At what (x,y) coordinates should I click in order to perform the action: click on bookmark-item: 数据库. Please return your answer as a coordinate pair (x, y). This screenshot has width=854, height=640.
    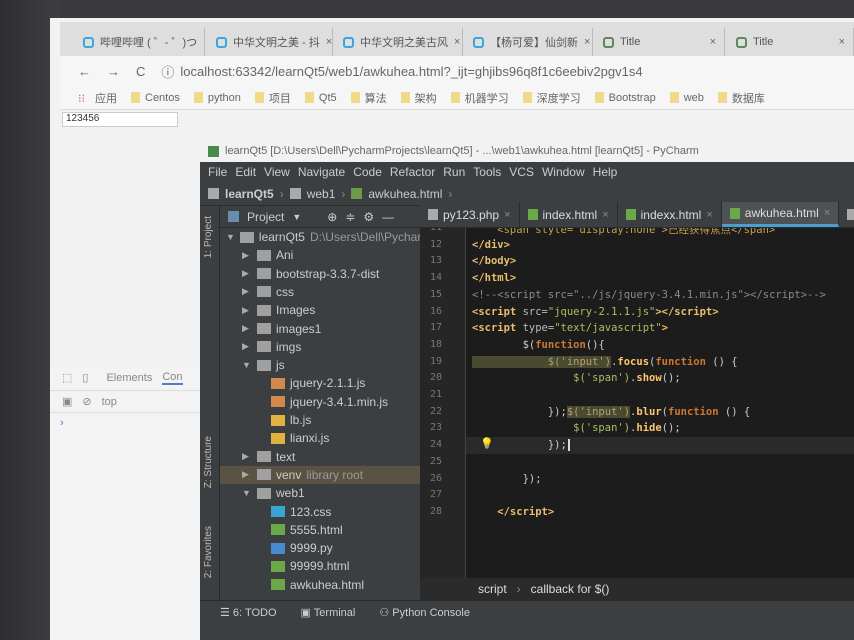
    Looking at the image, I should click on (741, 98).